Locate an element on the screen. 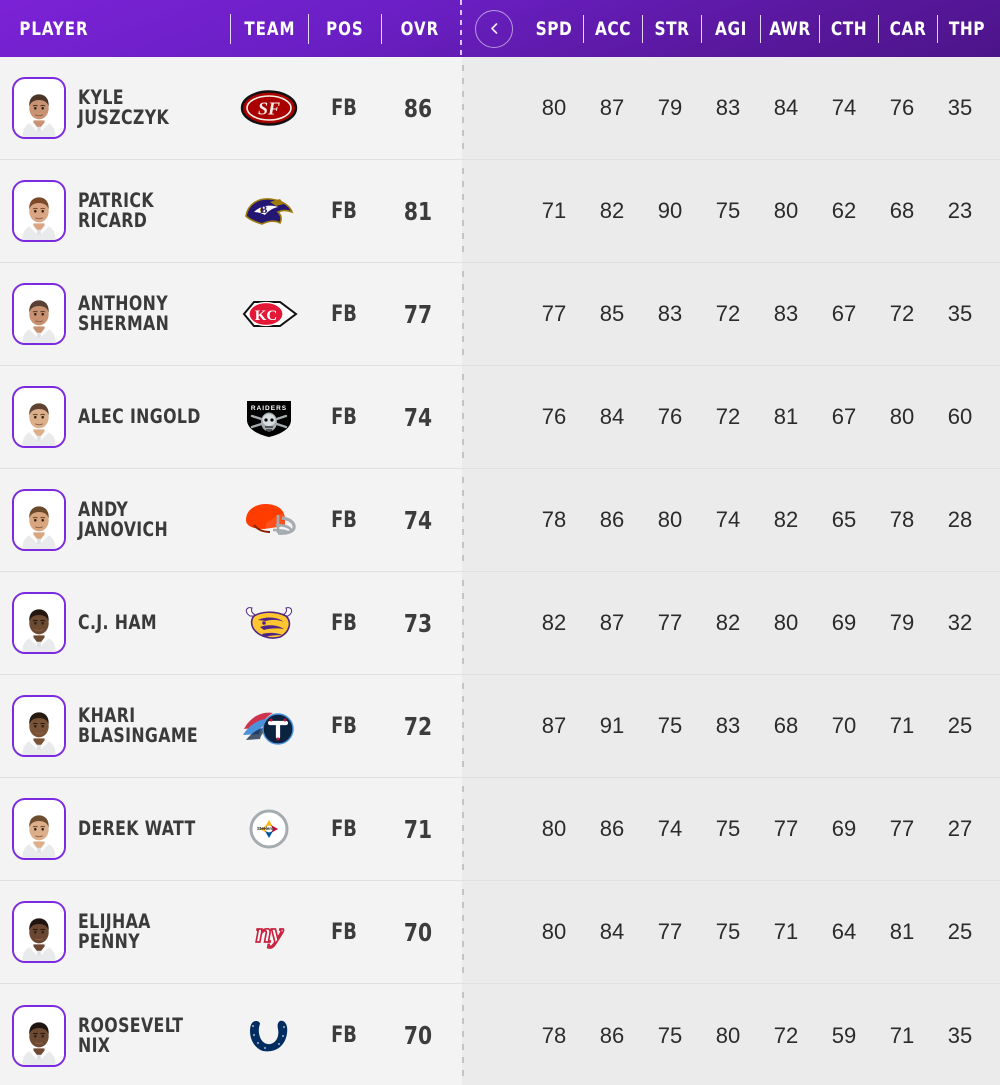 Image resolution: width=1000 pixels, height=1085 pixels. titans-logo is located at coordinates (269, 726).